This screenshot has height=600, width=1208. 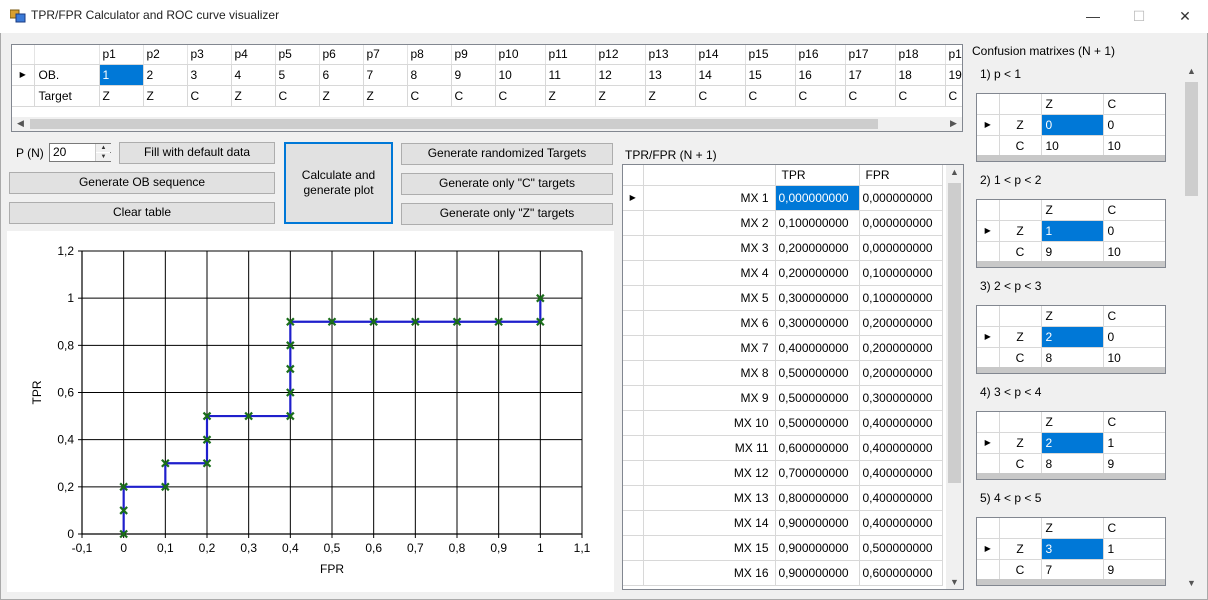 What do you see at coordinates (341, 55) in the screenshot?
I see `column-header: p6` at bounding box center [341, 55].